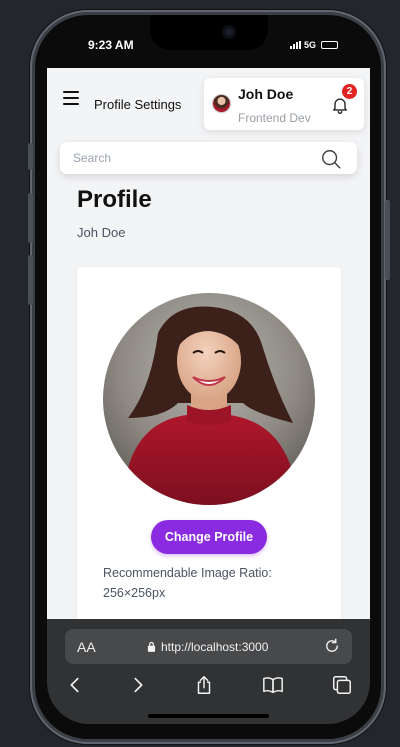 The height and width of the screenshot is (747, 400). What do you see at coordinates (138, 104) in the screenshot?
I see `page-heading: Profile Settings` at bounding box center [138, 104].